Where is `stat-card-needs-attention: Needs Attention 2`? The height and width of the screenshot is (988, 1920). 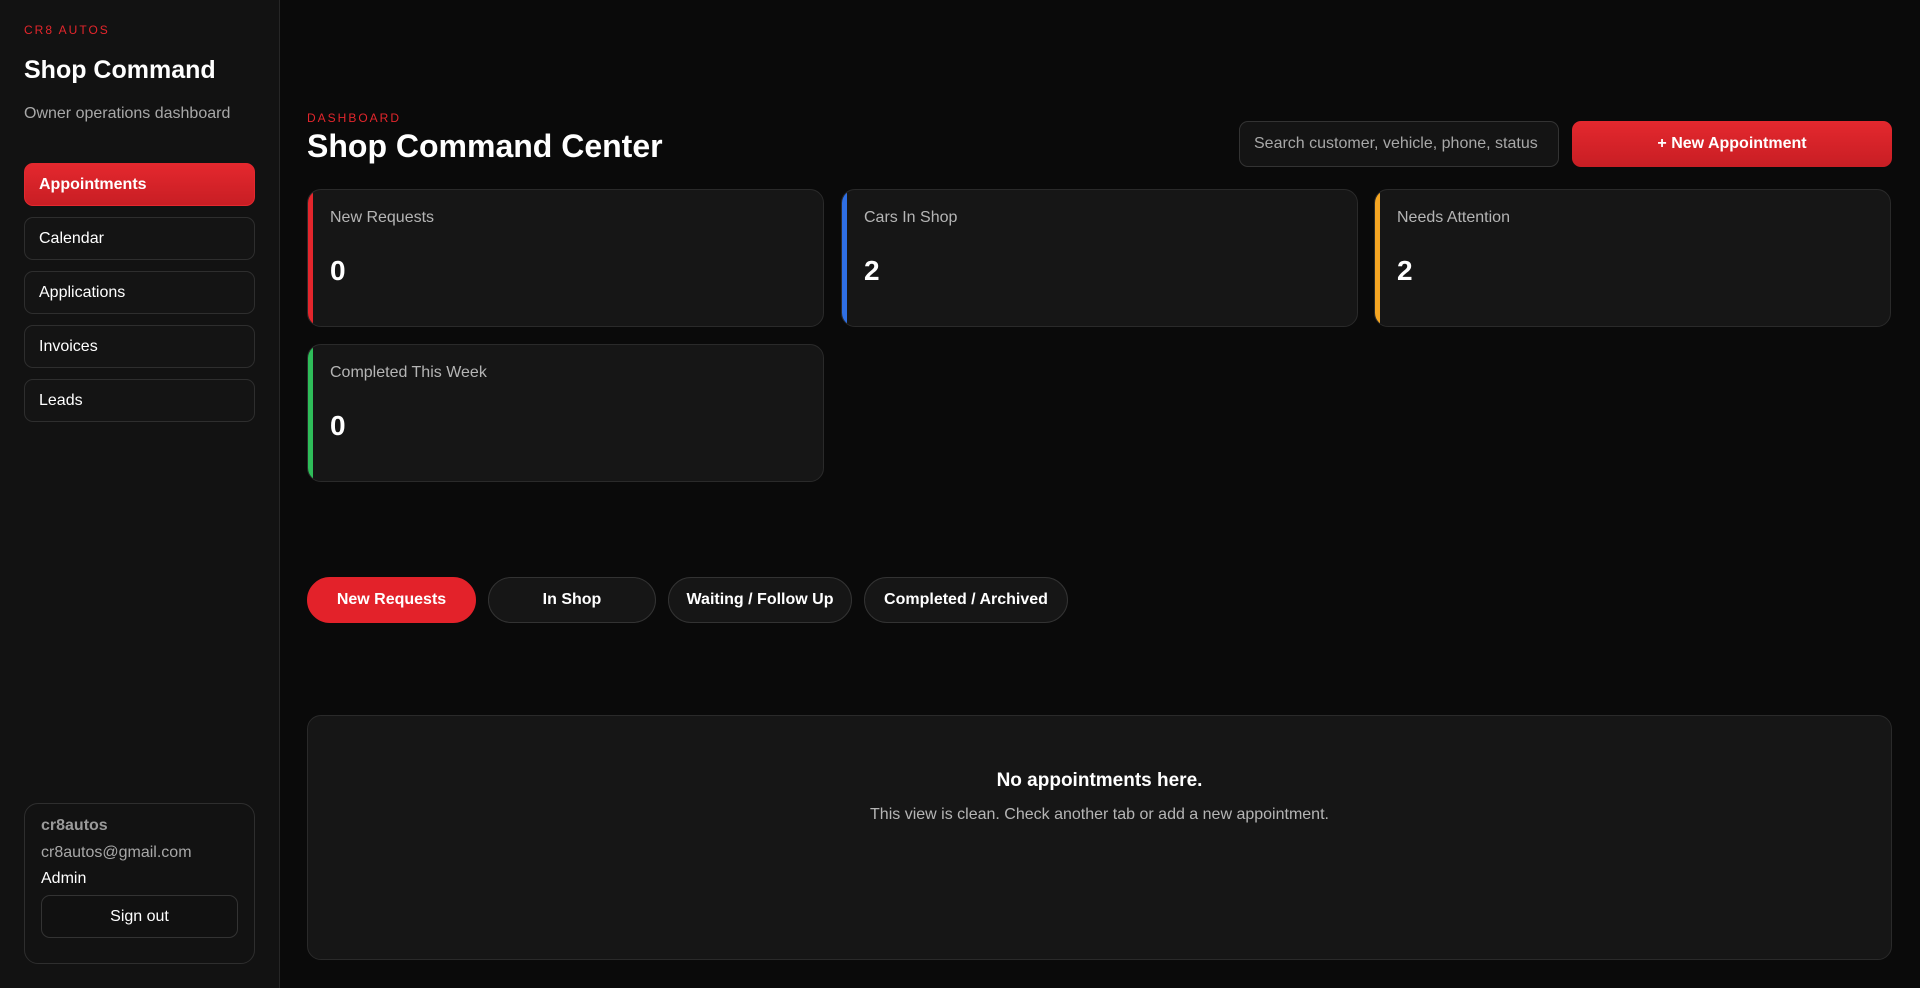 stat-card-needs-attention: Needs Attention 2 is located at coordinates (1632, 258).